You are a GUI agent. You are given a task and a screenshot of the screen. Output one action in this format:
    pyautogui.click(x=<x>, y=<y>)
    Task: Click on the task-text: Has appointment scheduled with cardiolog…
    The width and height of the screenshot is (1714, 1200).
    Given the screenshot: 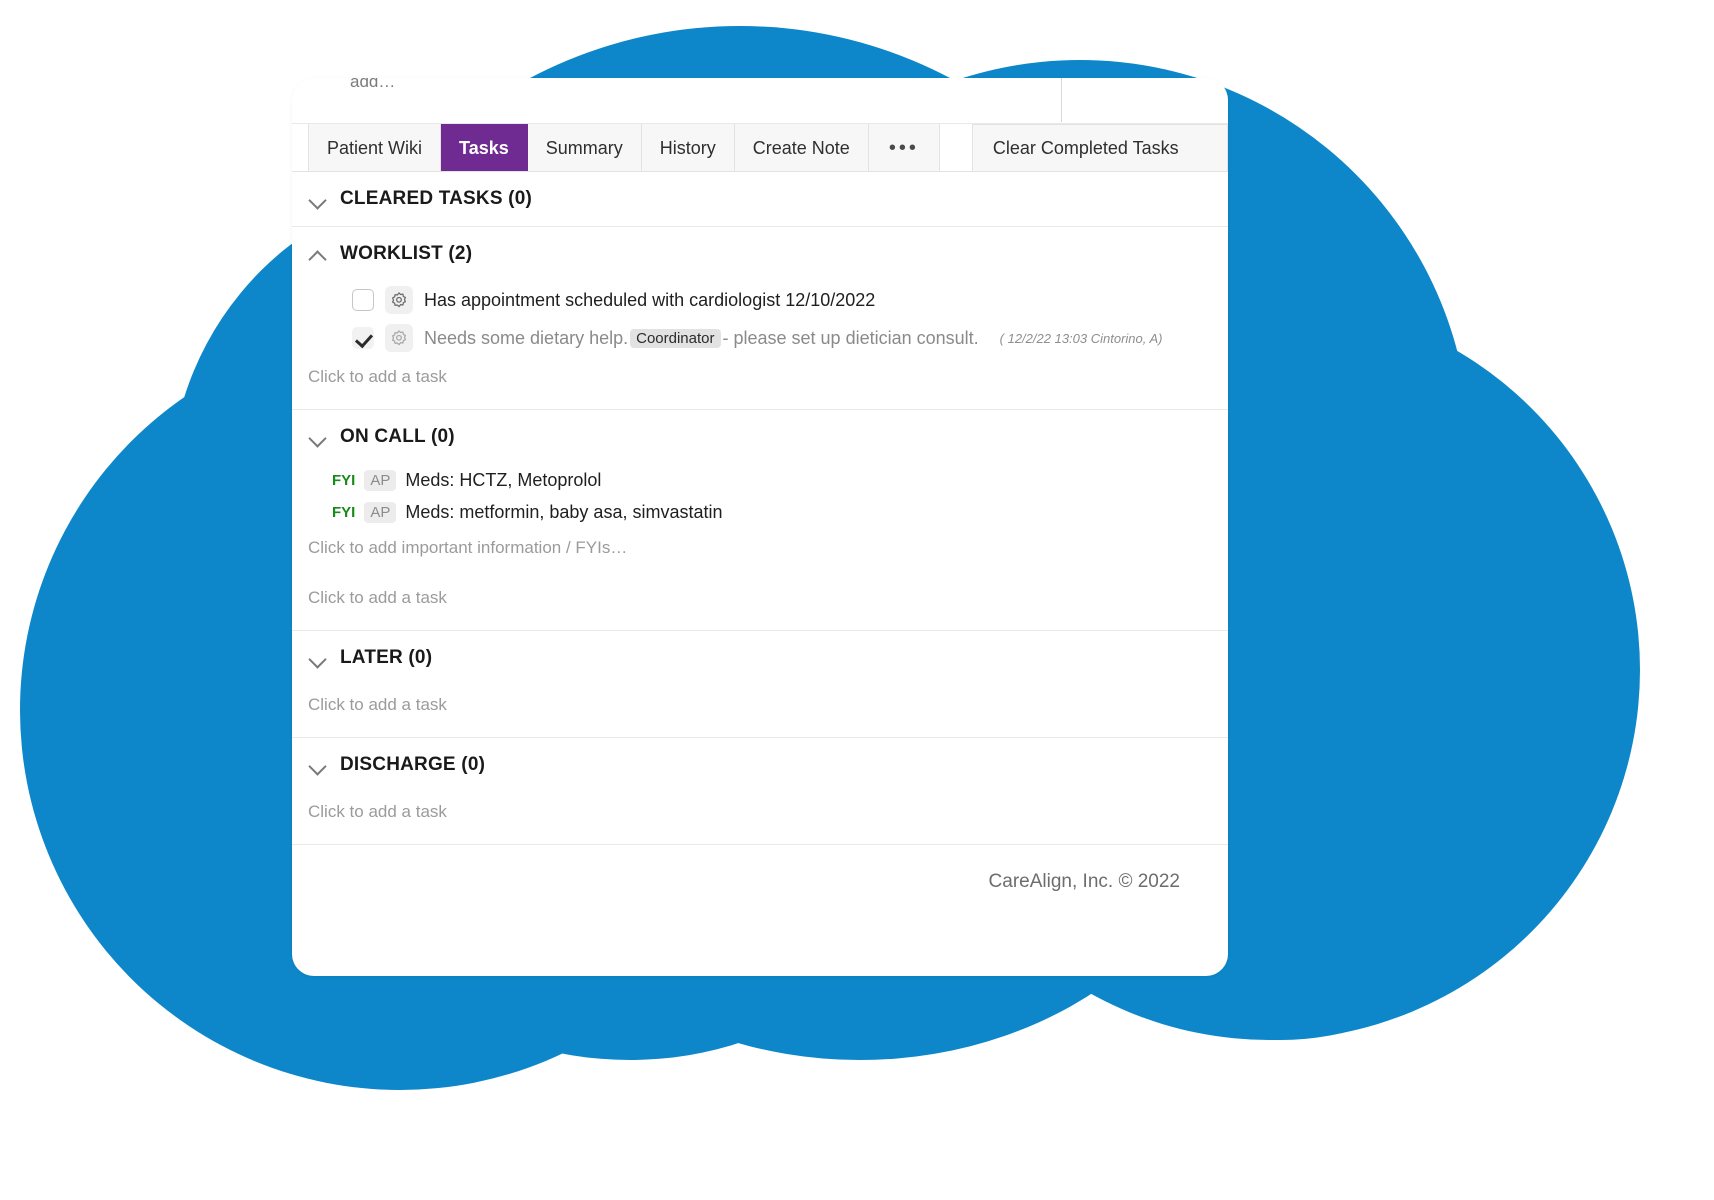 What is the action you would take?
    pyautogui.click(x=650, y=299)
    